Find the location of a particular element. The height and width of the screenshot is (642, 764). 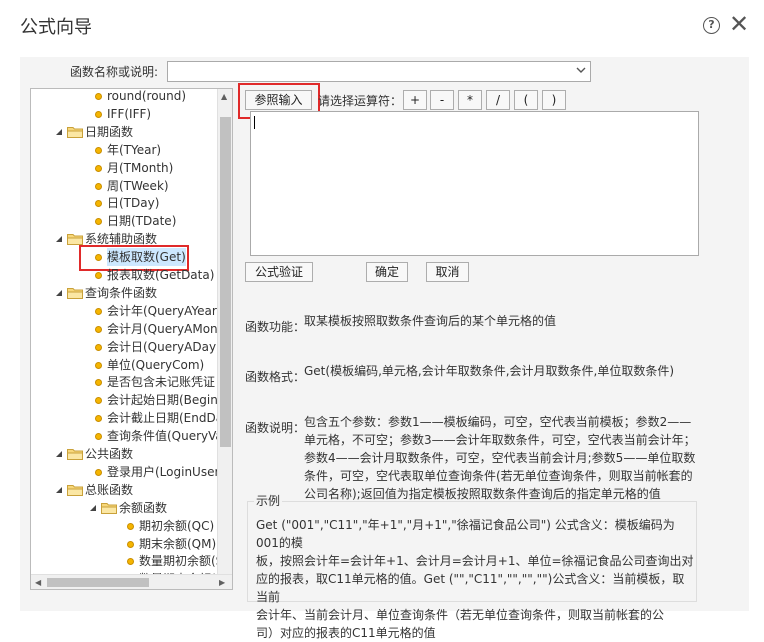

close-icon: ✕ is located at coordinates (739, 24).